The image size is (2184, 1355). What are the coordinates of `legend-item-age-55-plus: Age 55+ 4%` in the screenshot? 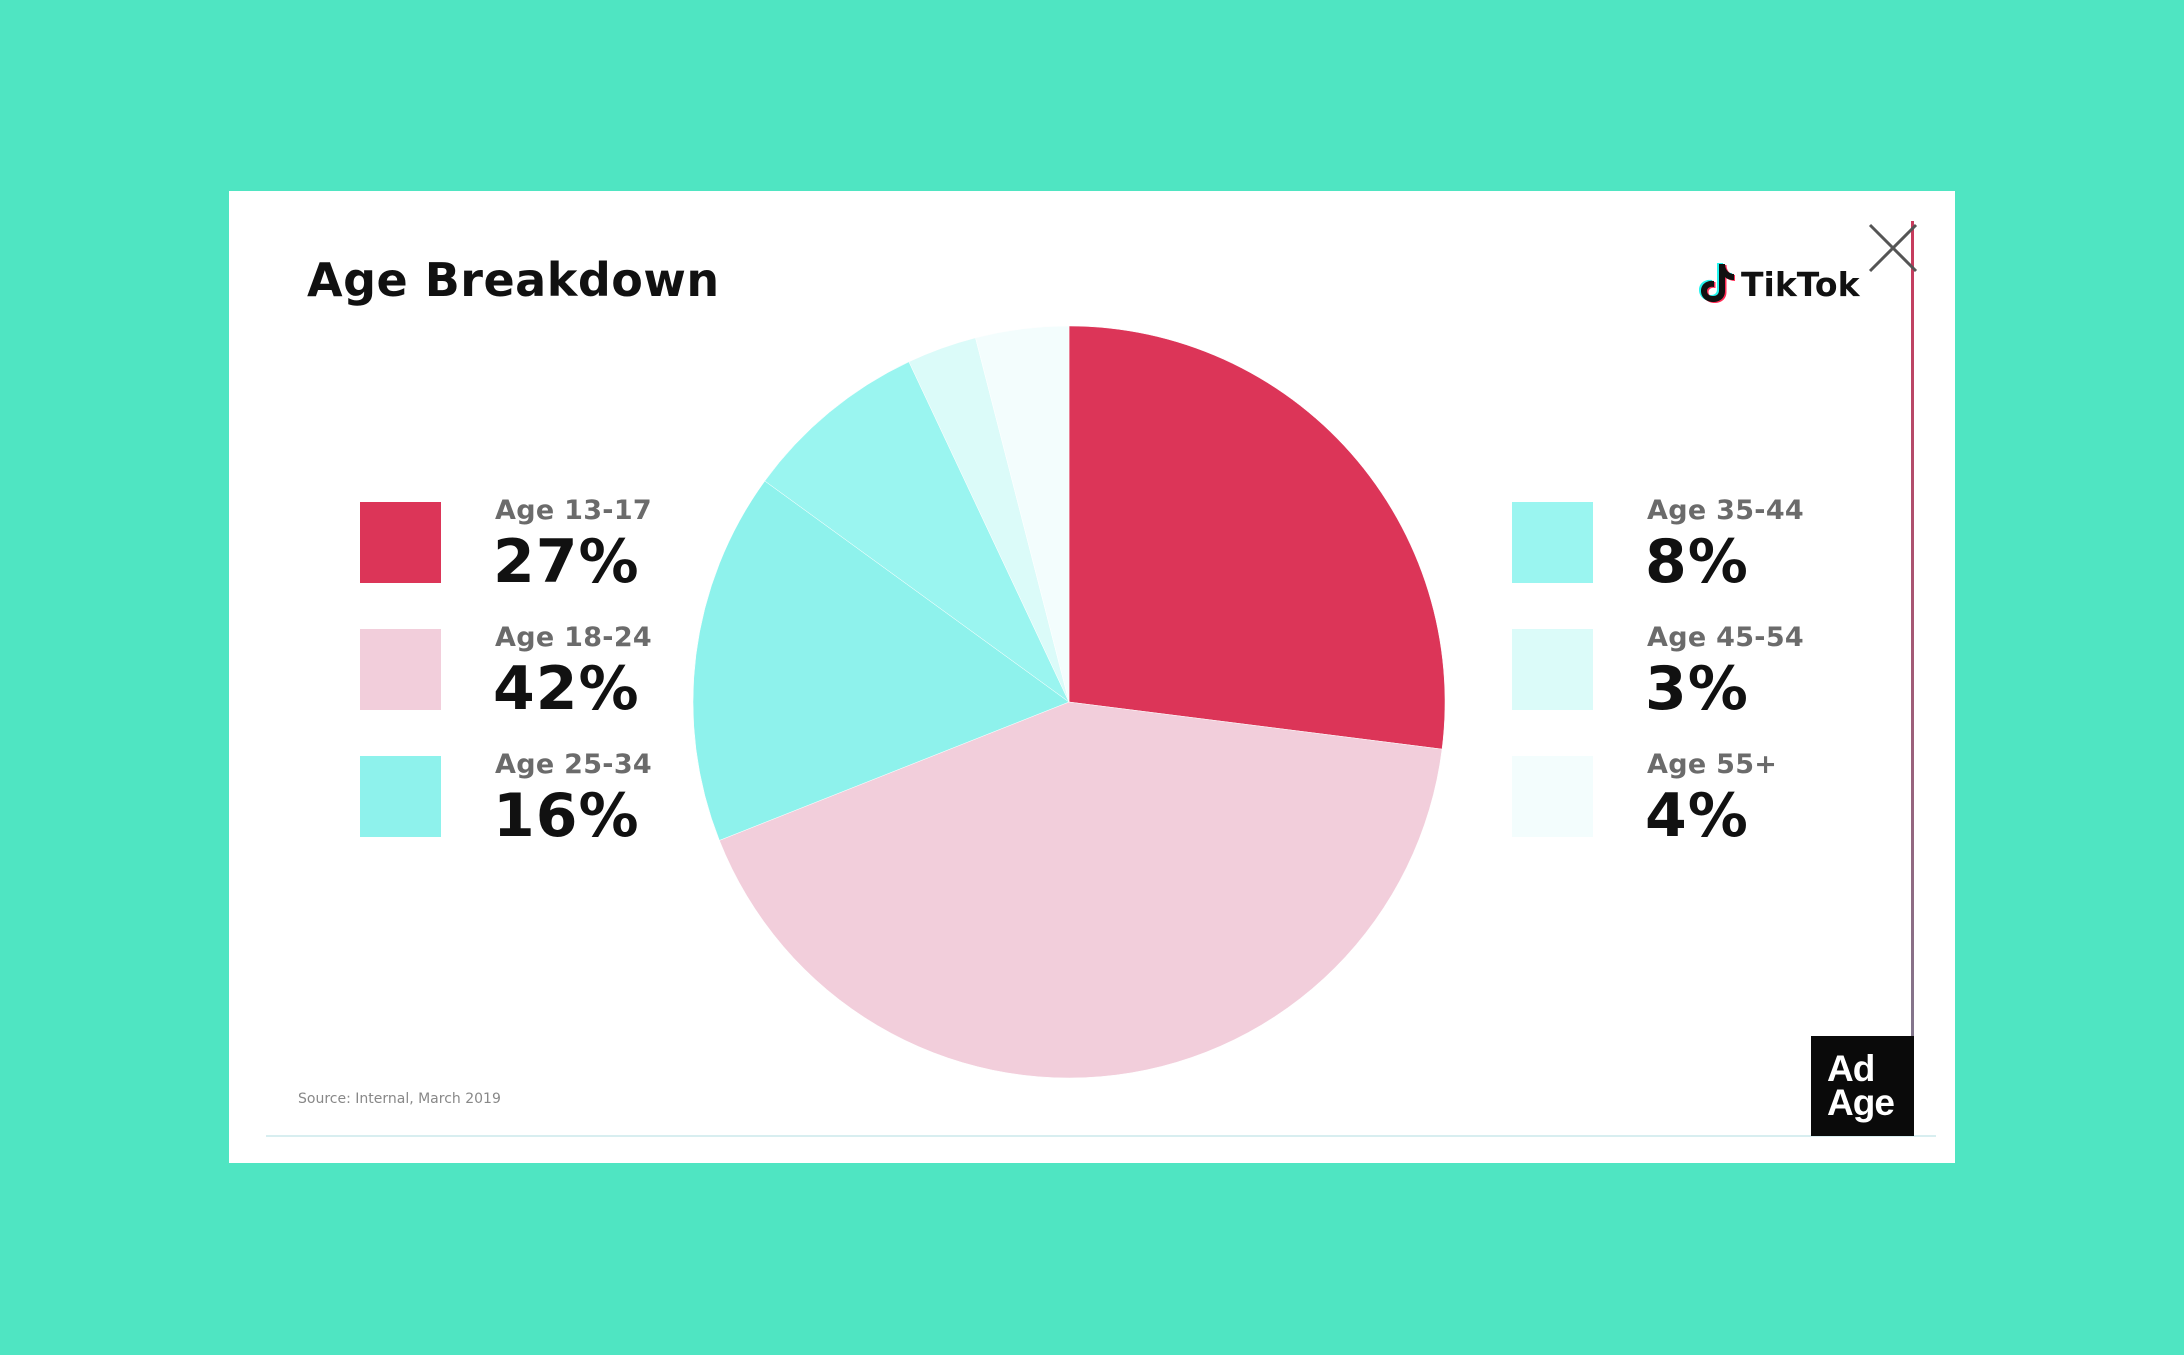 It's located at (1692, 804).